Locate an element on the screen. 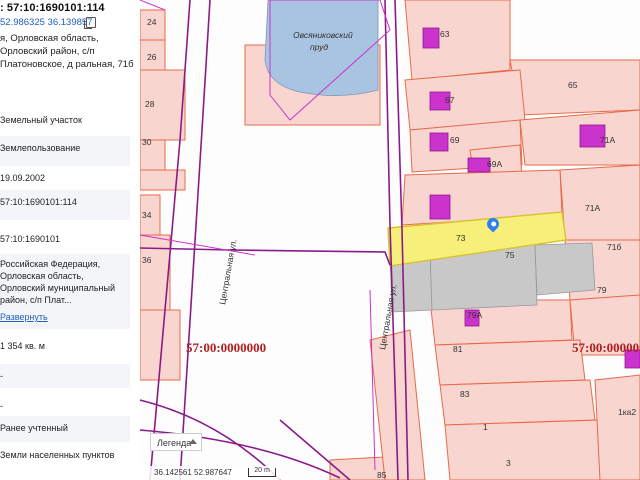 The height and width of the screenshot is (480, 640). scale-label: 20 m is located at coordinates (262, 470).